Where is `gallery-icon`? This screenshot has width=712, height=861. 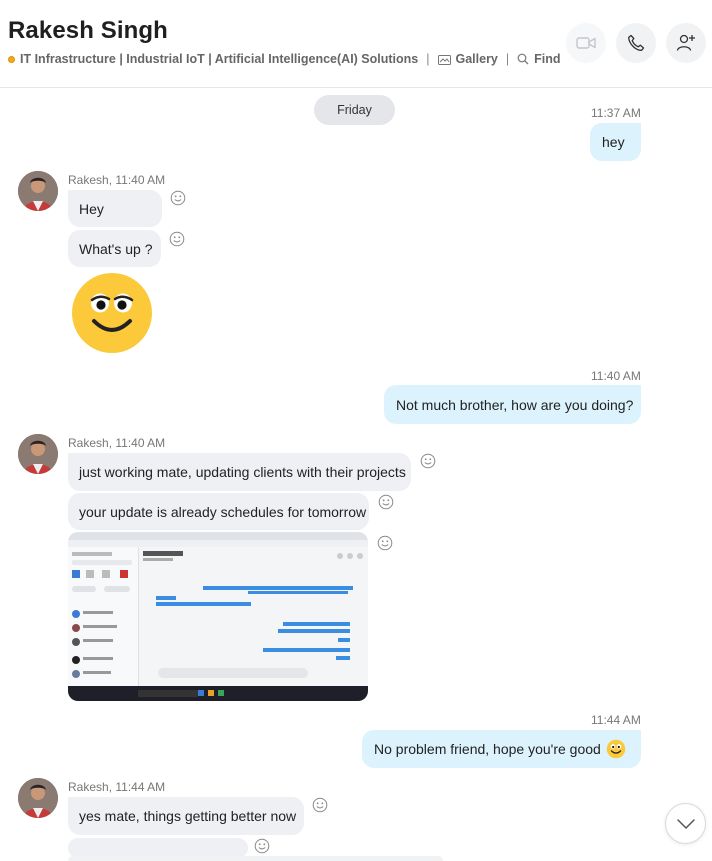 gallery-icon is located at coordinates (444, 59).